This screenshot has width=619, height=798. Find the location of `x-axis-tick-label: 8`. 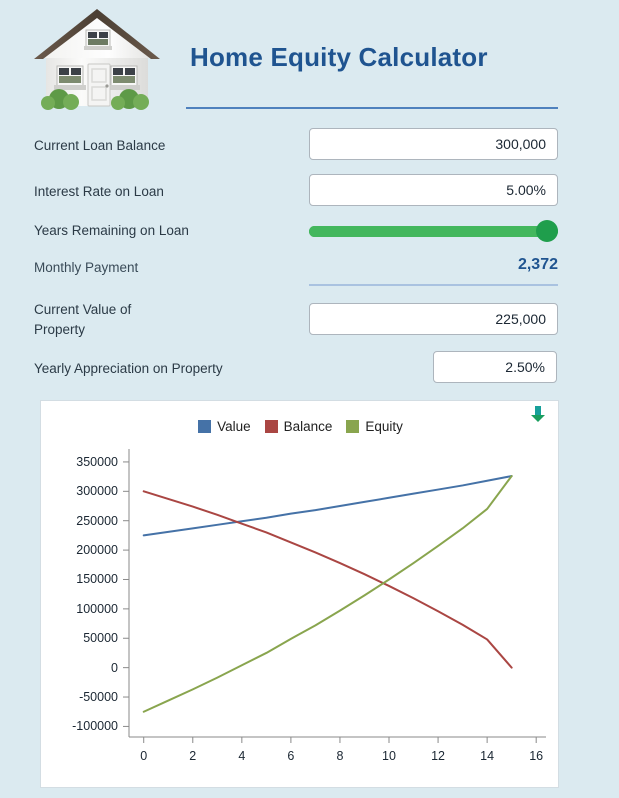

x-axis-tick-label: 8 is located at coordinates (340, 756).